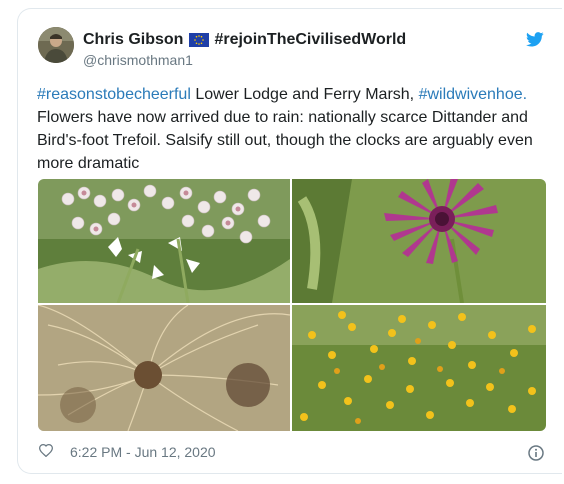 The width and height of the screenshot is (564, 484). Describe the element at coordinates (143, 452) in the screenshot. I see `tweet-timestamp: 6:22 PM - Jun 12, 2020` at that location.